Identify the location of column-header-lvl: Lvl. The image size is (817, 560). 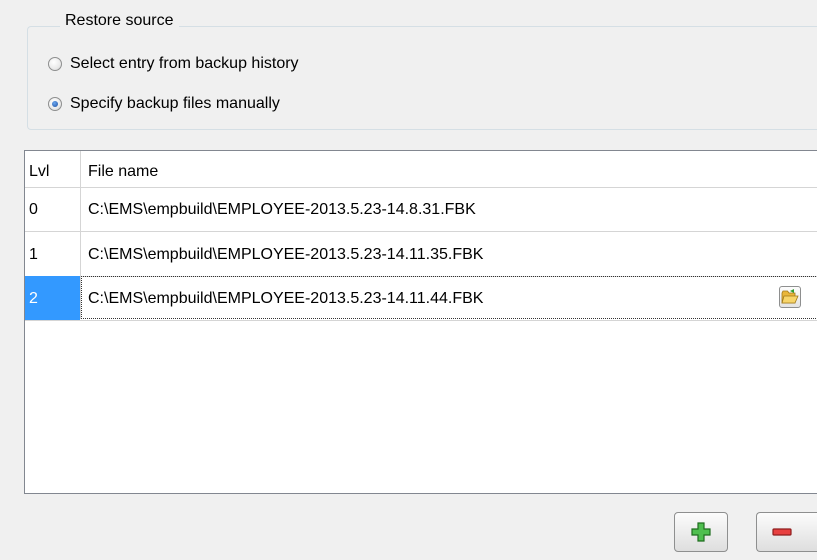
(39, 172).